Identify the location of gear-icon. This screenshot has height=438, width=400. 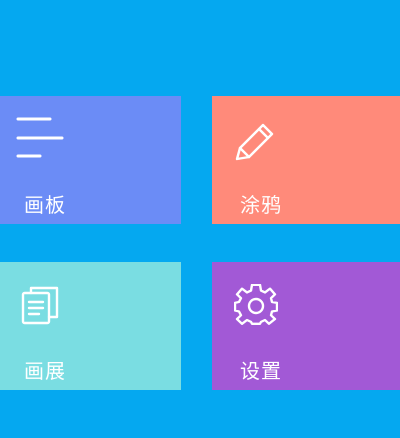
(256, 304).